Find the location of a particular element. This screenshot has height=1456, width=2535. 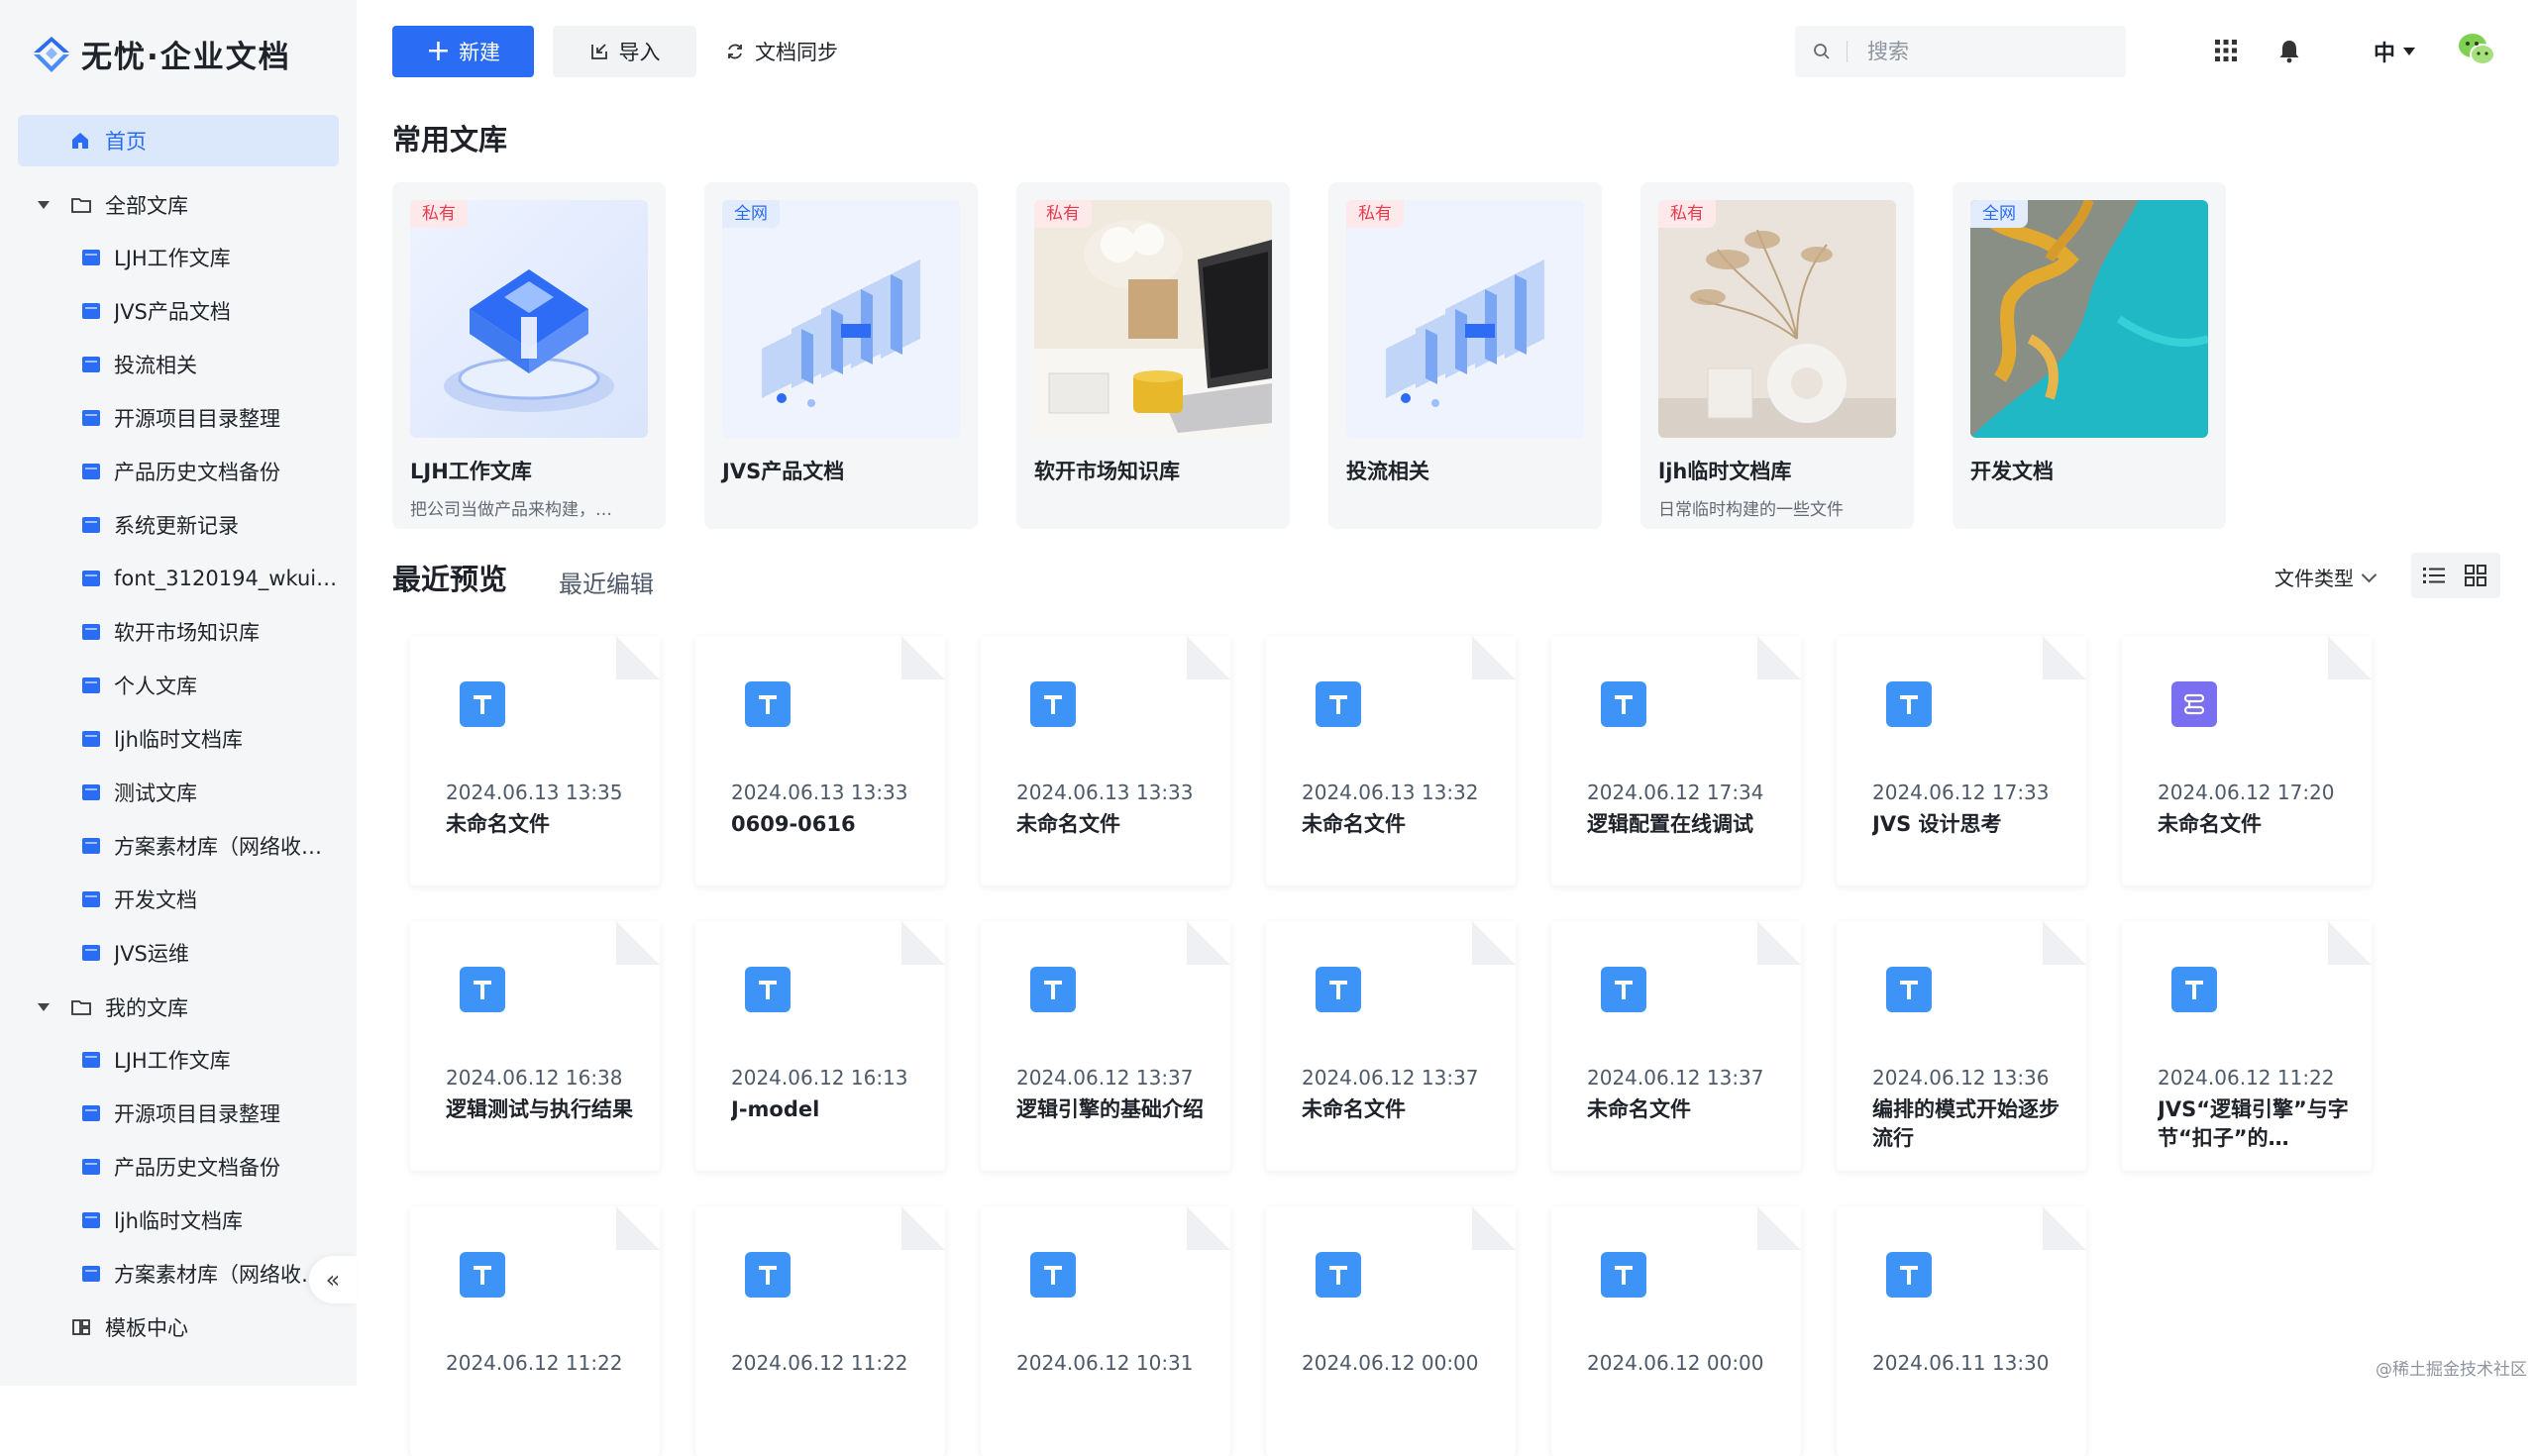

search-box is located at coordinates (1960, 51).